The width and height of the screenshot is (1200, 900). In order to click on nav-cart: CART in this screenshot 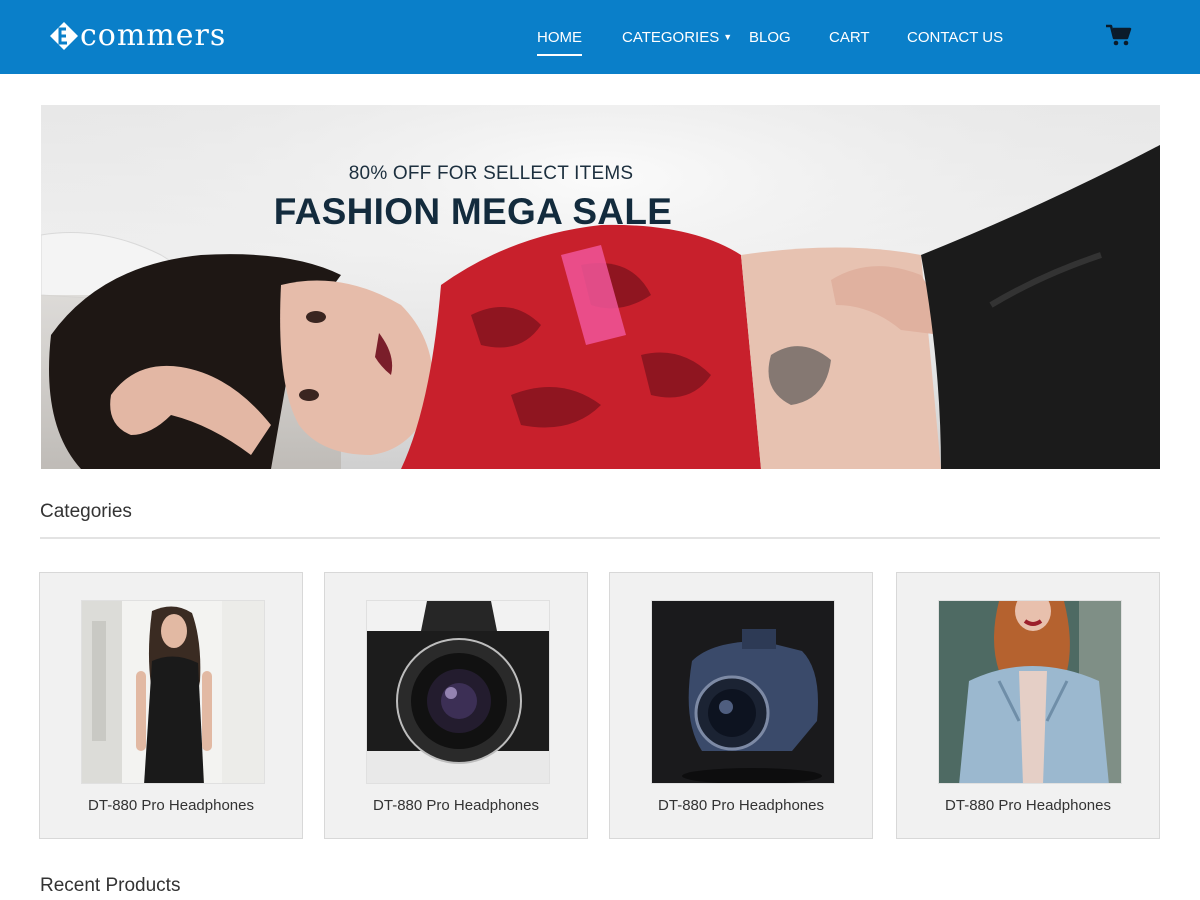, I will do `click(849, 37)`.